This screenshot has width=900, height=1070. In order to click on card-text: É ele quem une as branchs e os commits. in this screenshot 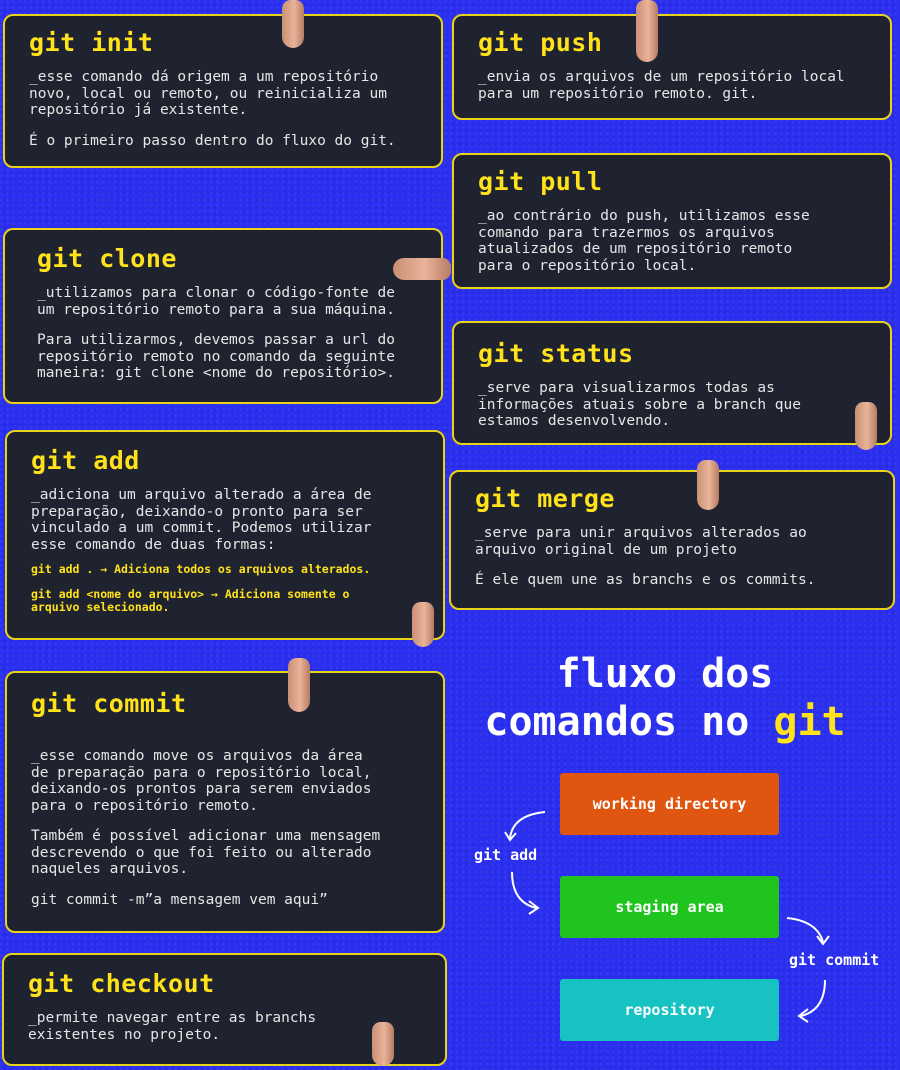, I will do `click(645, 580)`.